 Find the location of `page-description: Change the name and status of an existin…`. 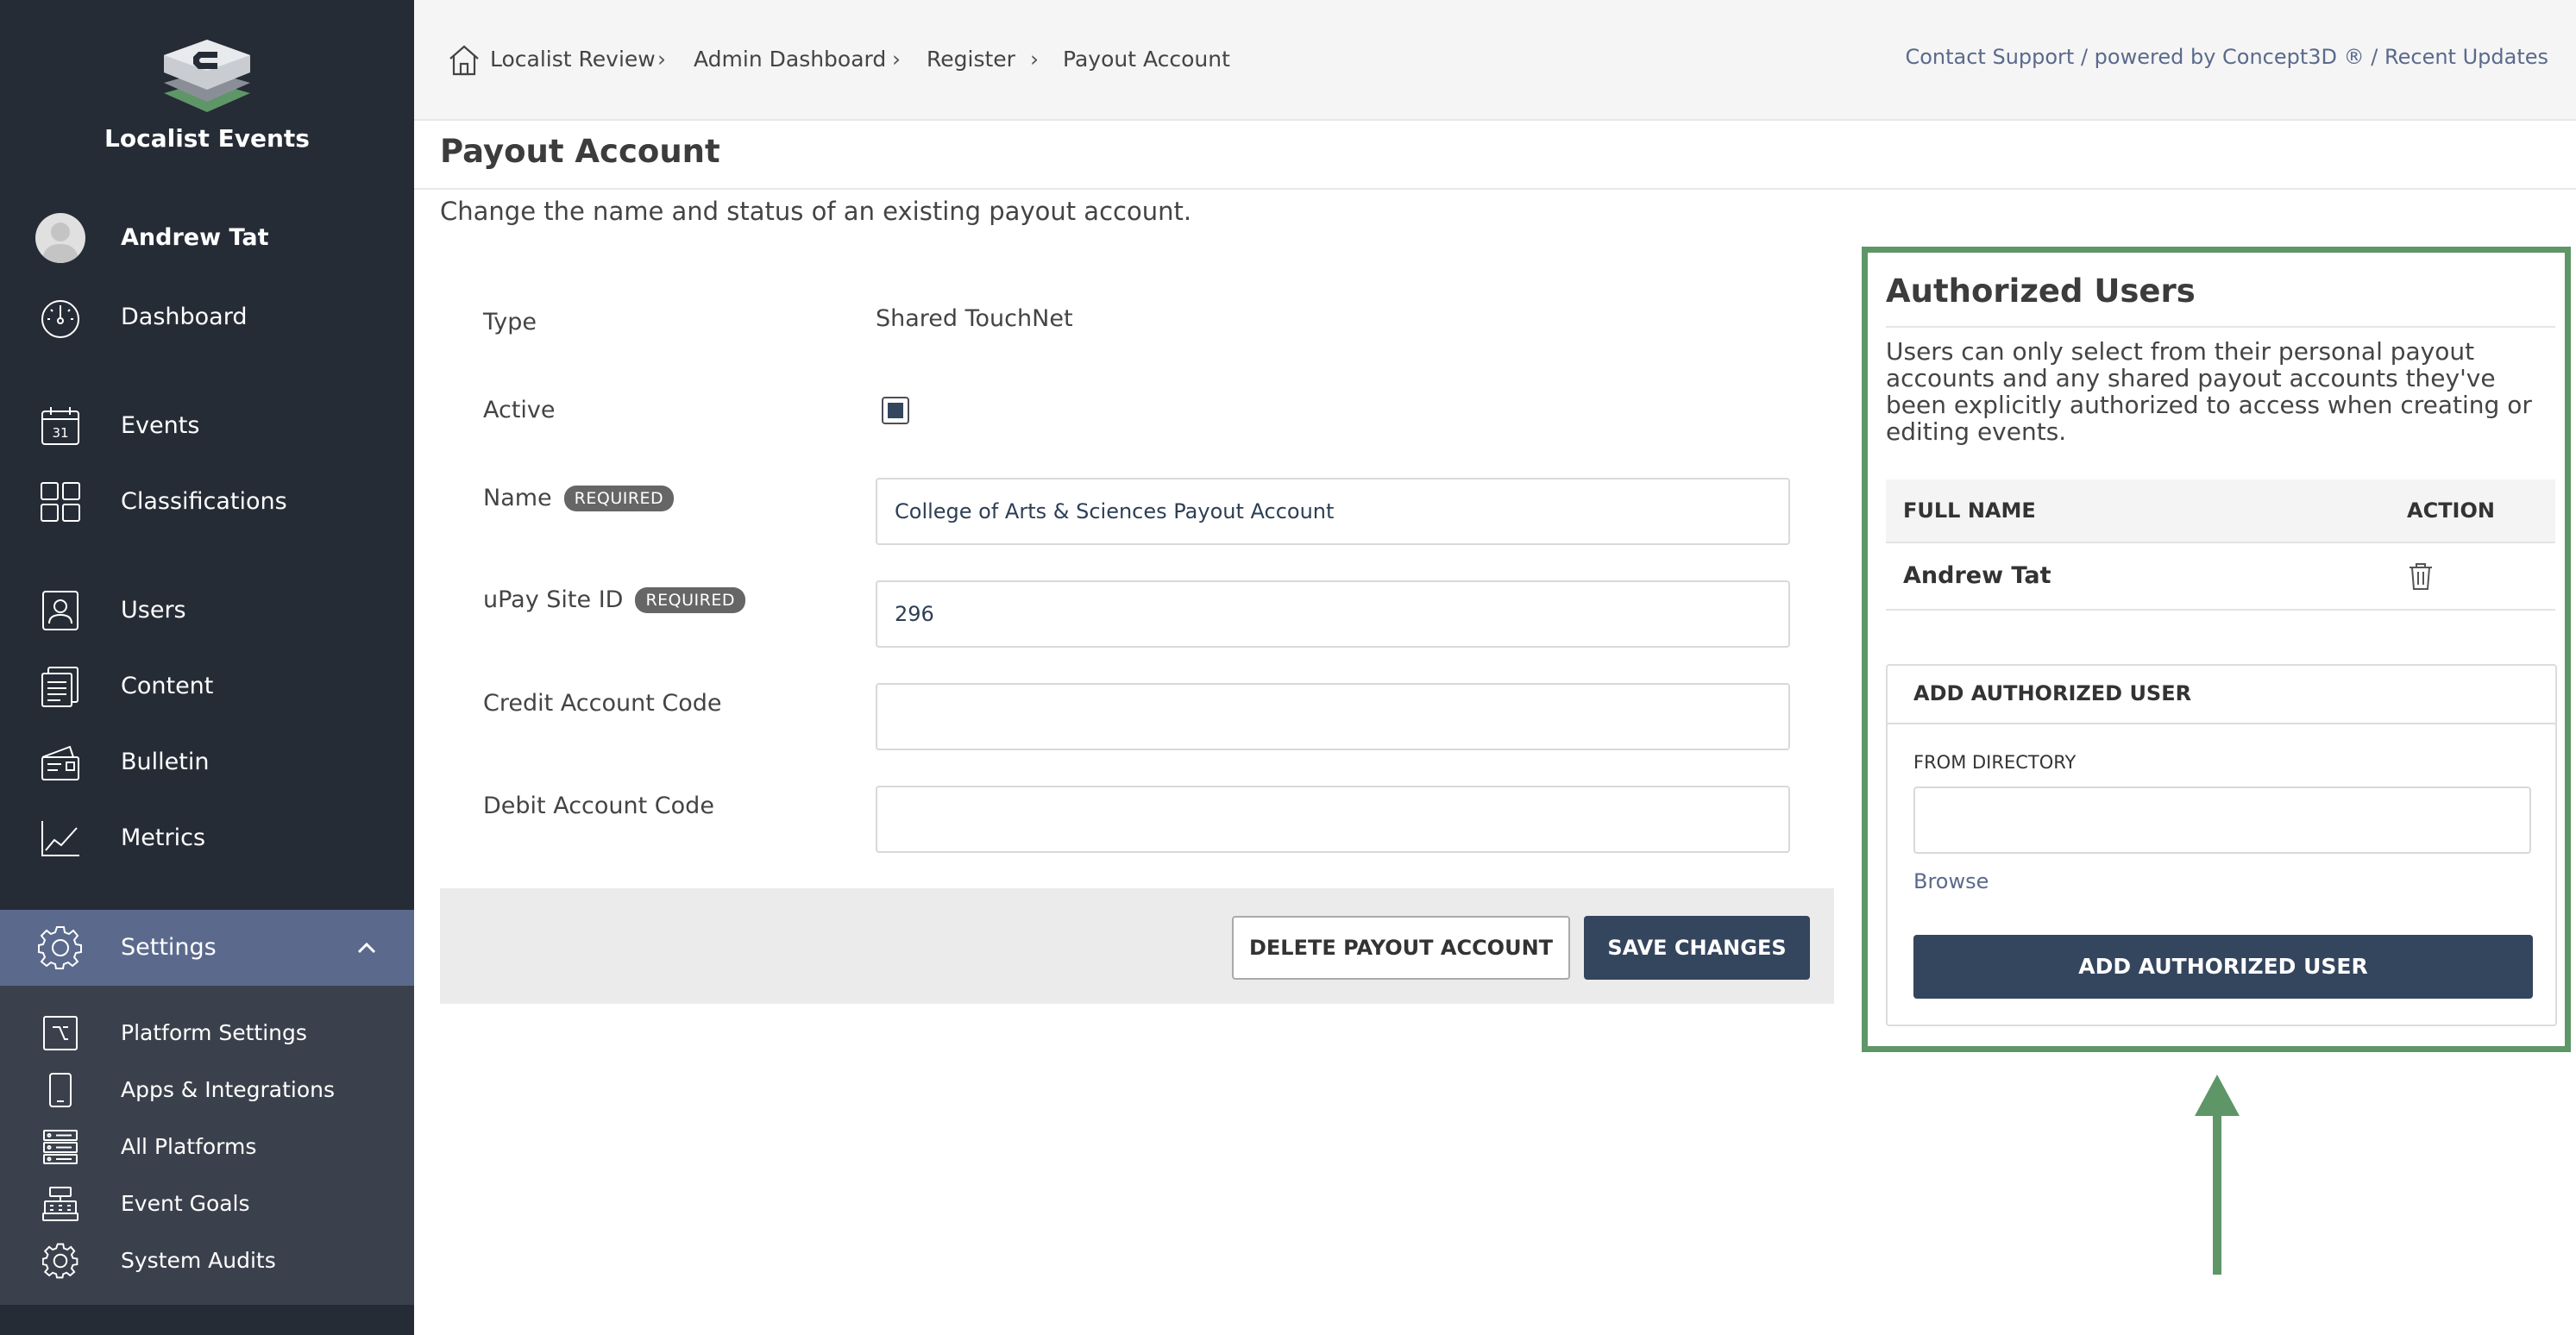

page-description: Change the name and status of an existin… is located at coordinates (816, 211).